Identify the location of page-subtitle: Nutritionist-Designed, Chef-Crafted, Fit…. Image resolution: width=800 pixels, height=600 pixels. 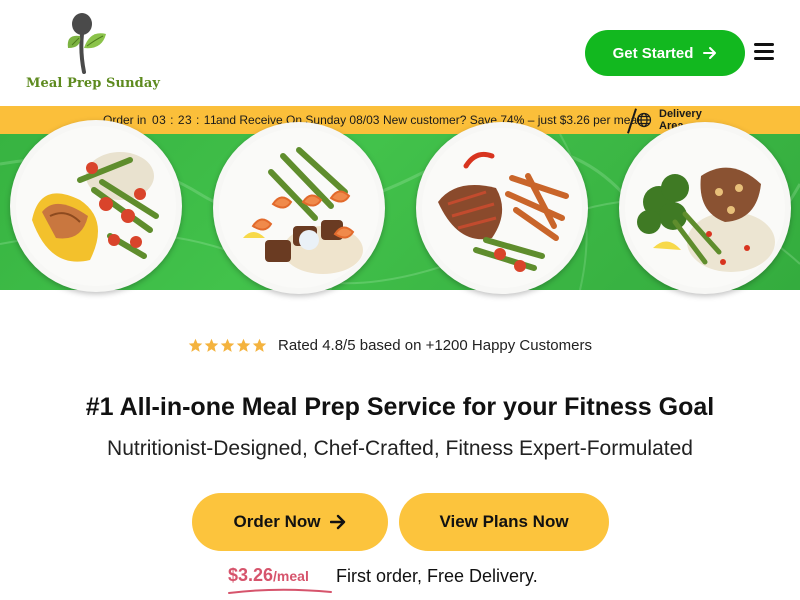
(400, 448).